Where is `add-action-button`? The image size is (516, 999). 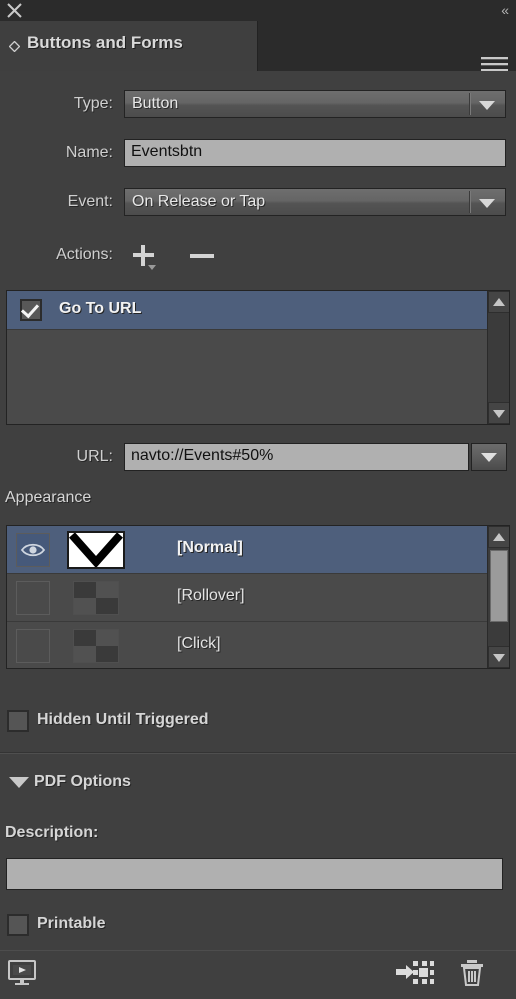 add-action-button is located at coordinates (145, 258).